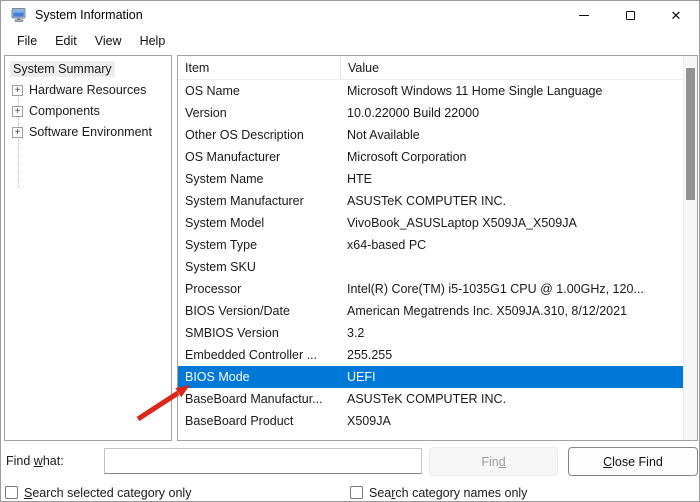 This screenshot has width=700, height=502. I want to click on window-controls: ✕, so click(630, 15).